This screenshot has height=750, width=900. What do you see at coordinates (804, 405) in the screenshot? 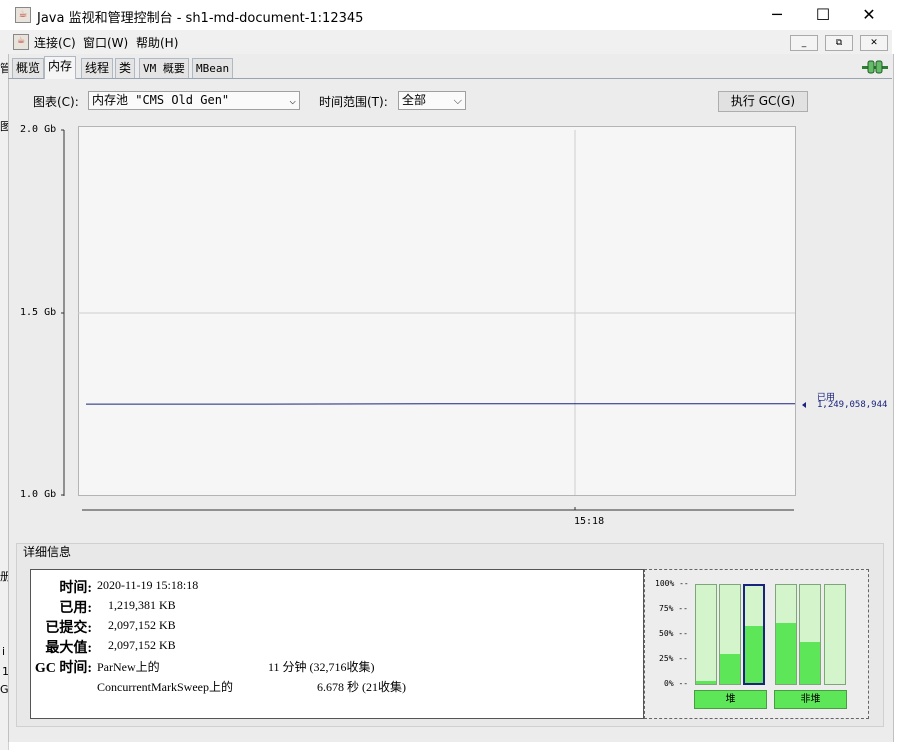
I see `legend-marker` at bounding box center [804, 405].